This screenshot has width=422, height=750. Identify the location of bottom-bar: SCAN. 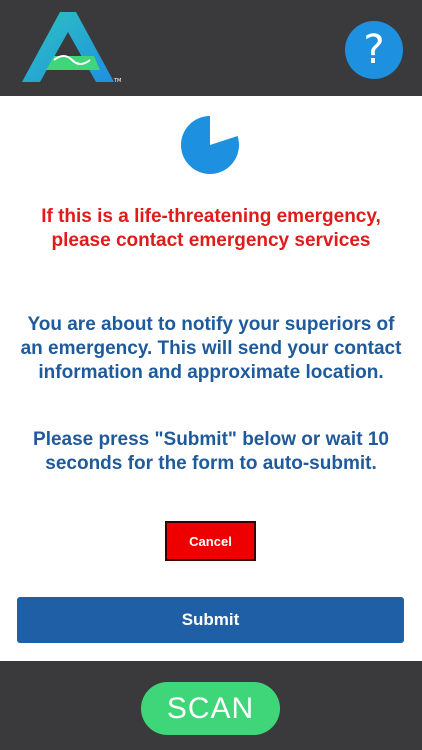
(211, 705).